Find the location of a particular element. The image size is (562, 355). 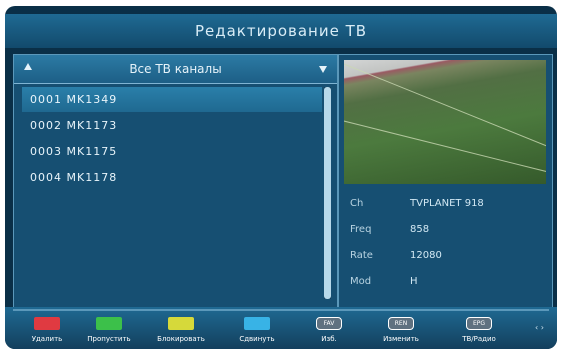

function-key-label: Сдвинуть is located at coordinates (257, 339).